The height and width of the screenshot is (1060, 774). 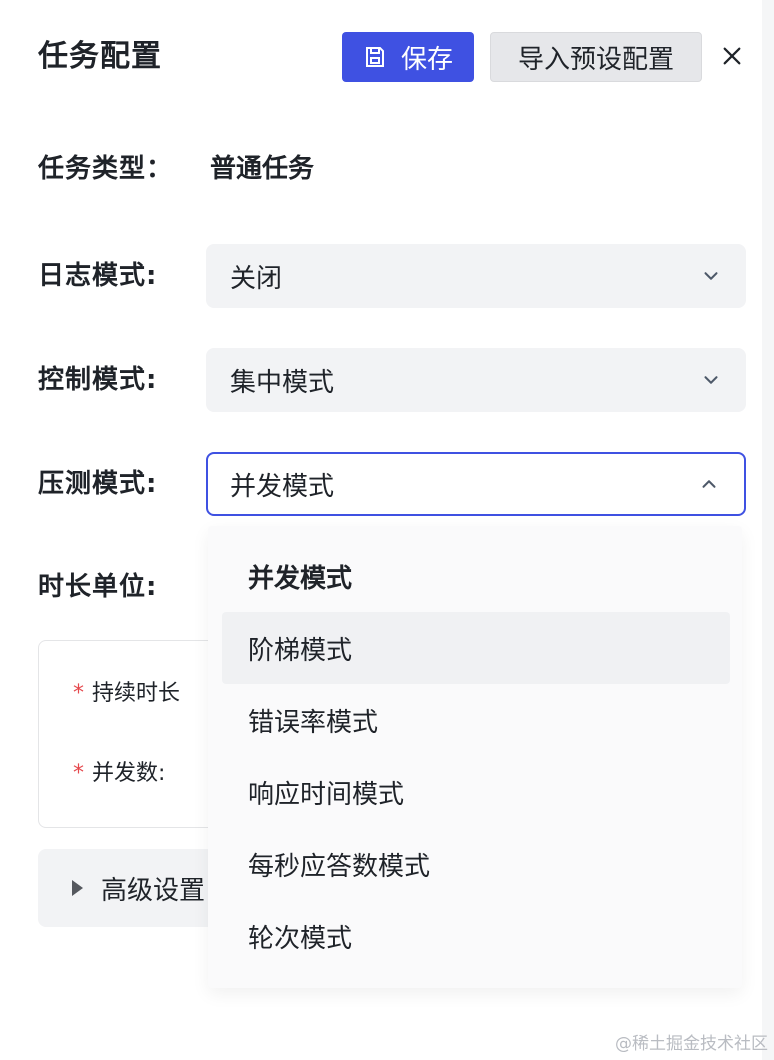 I want to click on task-type-label: 任务类型：, so click(x=106, y=169).